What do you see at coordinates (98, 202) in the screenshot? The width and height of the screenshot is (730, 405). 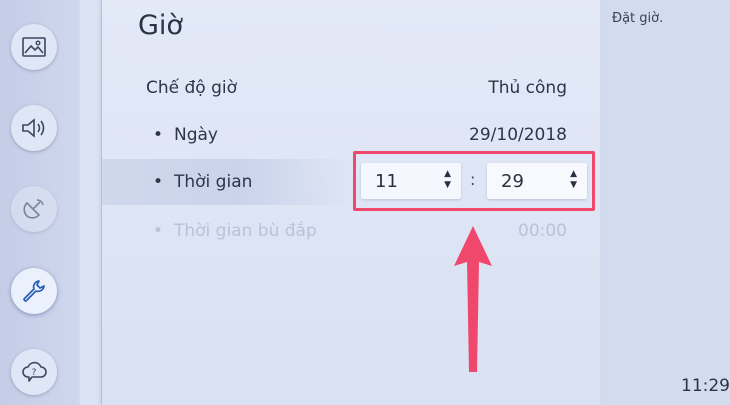 I see `panel-layer` at bounding box center [98, 202].